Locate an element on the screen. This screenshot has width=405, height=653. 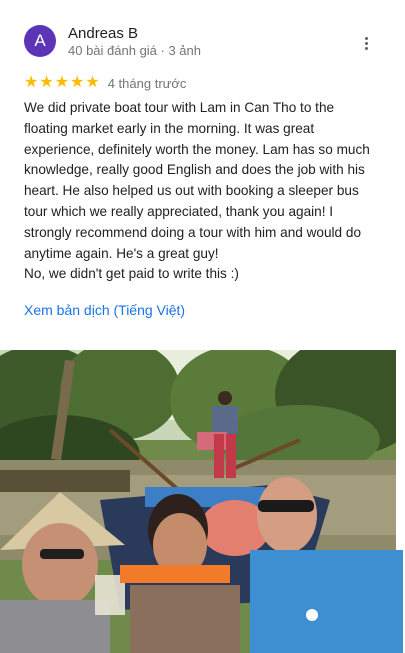
avatar: A is located at coordinates (40, 41).